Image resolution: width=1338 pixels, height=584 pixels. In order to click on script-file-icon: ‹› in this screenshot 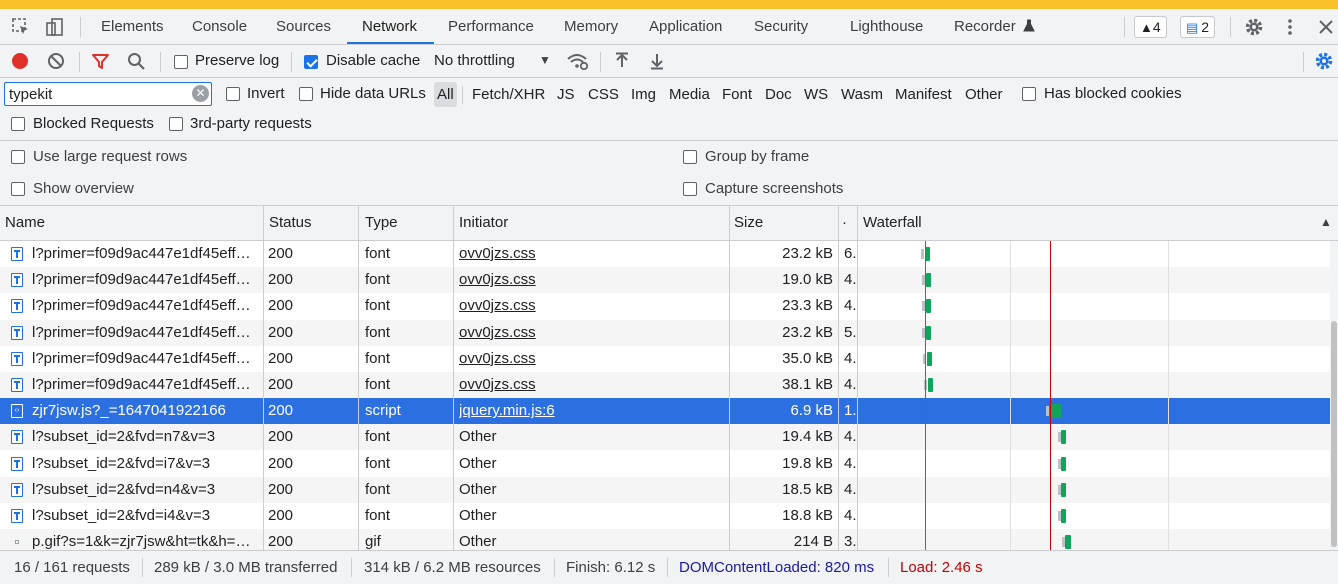, I will do `click(17, 411)`.